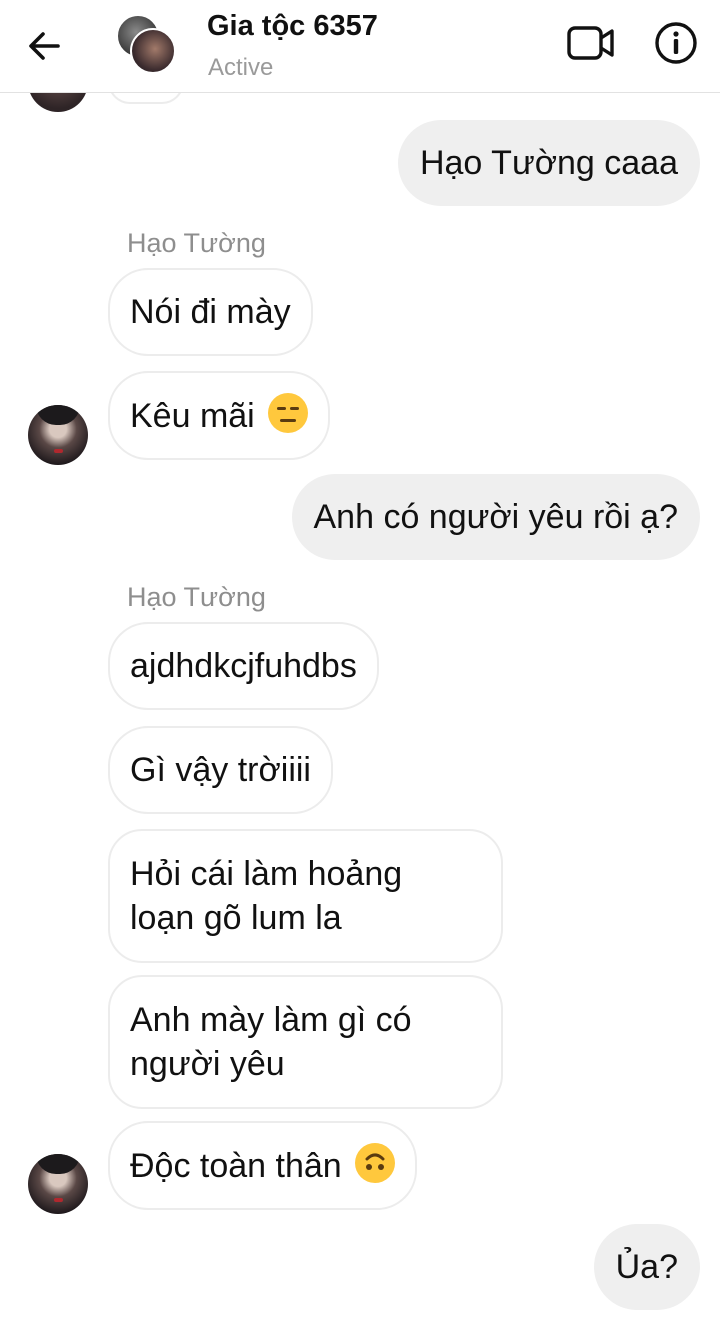 The height and width of the screenshot is (1318, 720). What do you see at coordinates (266, 874) in the screenshot?
I see `message-text-line: Hỏi cái làm hoảng` at bounding box center [266, 874].